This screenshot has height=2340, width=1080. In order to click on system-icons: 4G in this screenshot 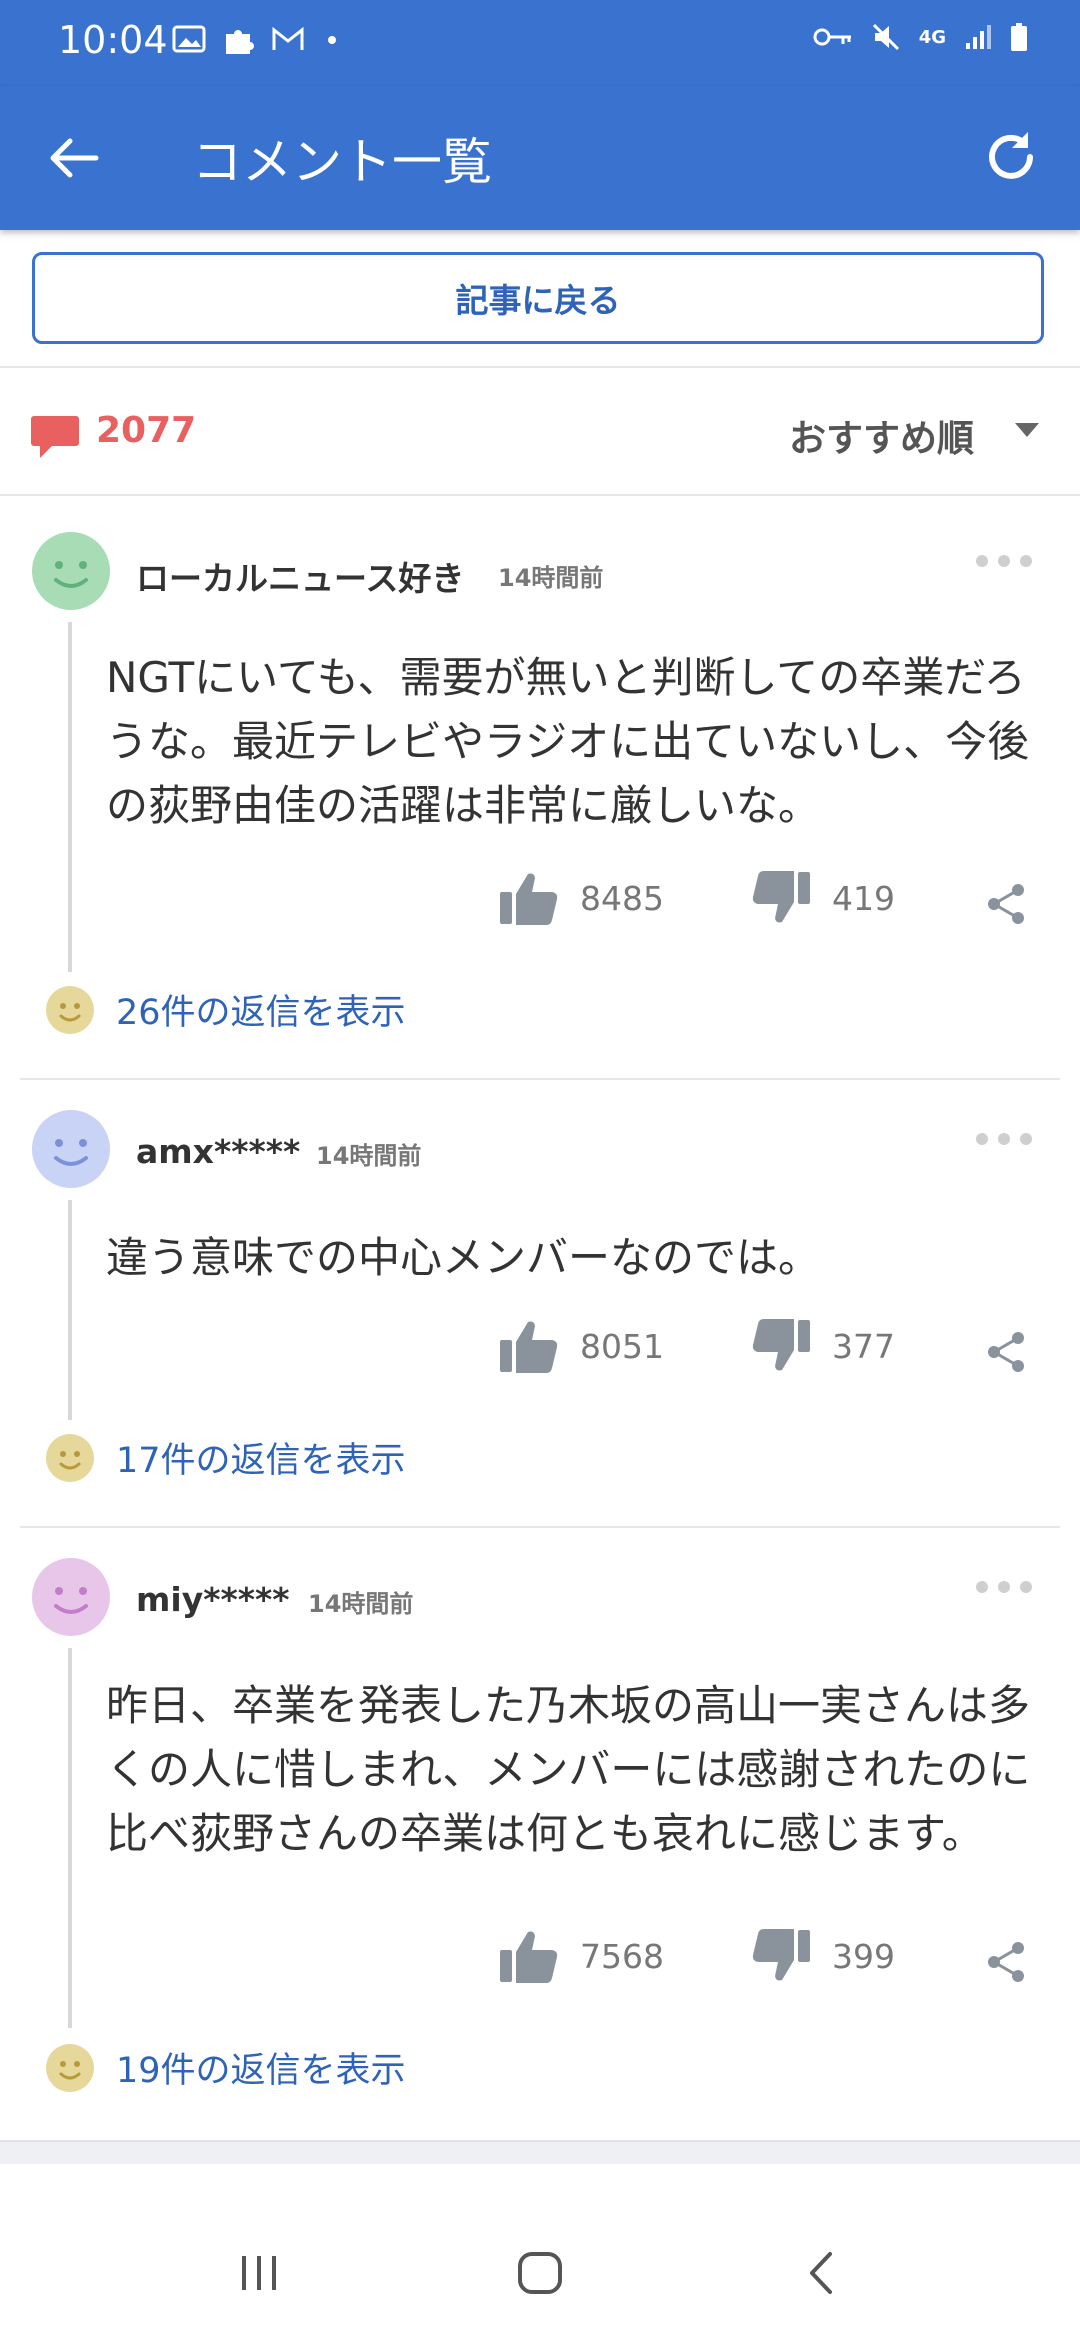, I will do `click(920, 37)`.